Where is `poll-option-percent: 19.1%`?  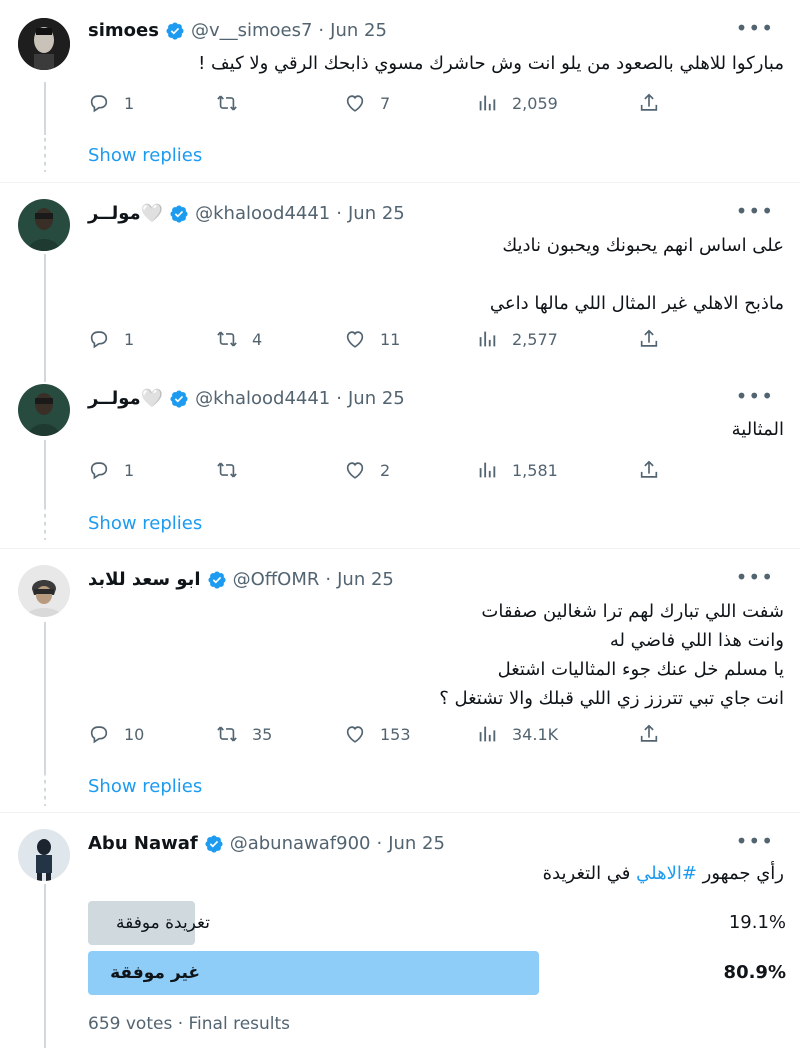
poll-option-percent: 19.1% is located at coordinates (757, 922).